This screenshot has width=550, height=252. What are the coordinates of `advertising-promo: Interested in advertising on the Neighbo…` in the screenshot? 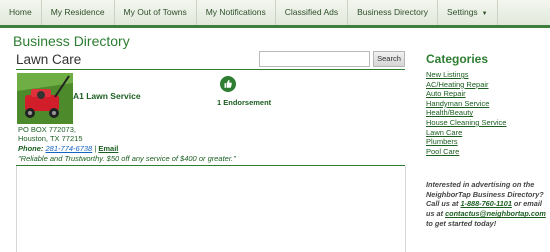 It's located at (486, 204).